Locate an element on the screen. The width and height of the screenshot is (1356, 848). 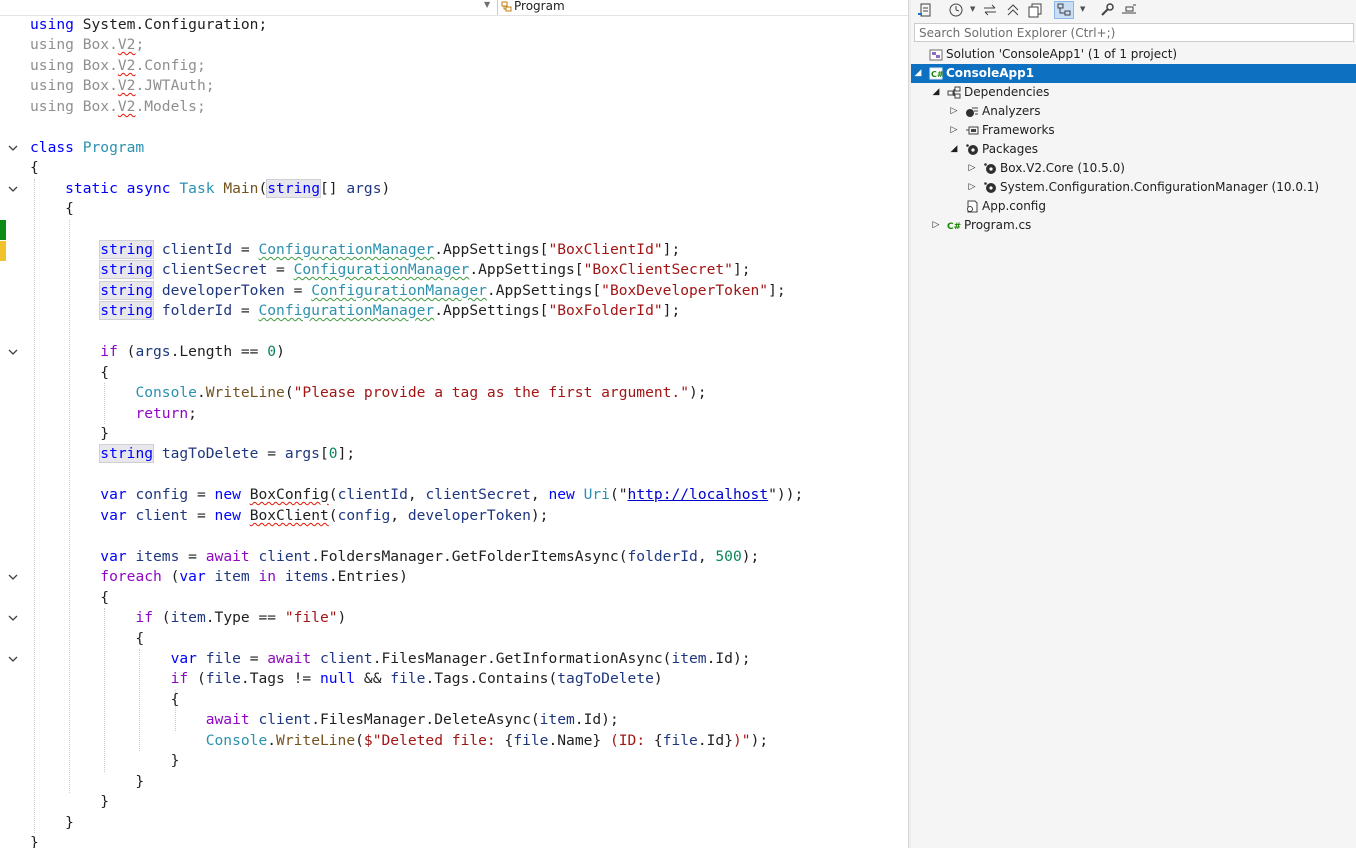
filter-dropdown-arrow-icon: ▼ is located at coordinates (972, 9).